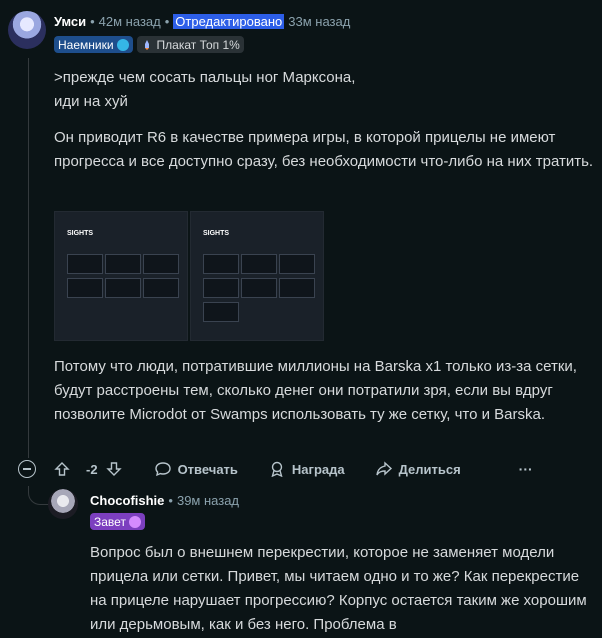 The image size is (602, 638). Describe the element at coordinates (63, 504) in the screenshot. I see `reply-avatar` at that location.